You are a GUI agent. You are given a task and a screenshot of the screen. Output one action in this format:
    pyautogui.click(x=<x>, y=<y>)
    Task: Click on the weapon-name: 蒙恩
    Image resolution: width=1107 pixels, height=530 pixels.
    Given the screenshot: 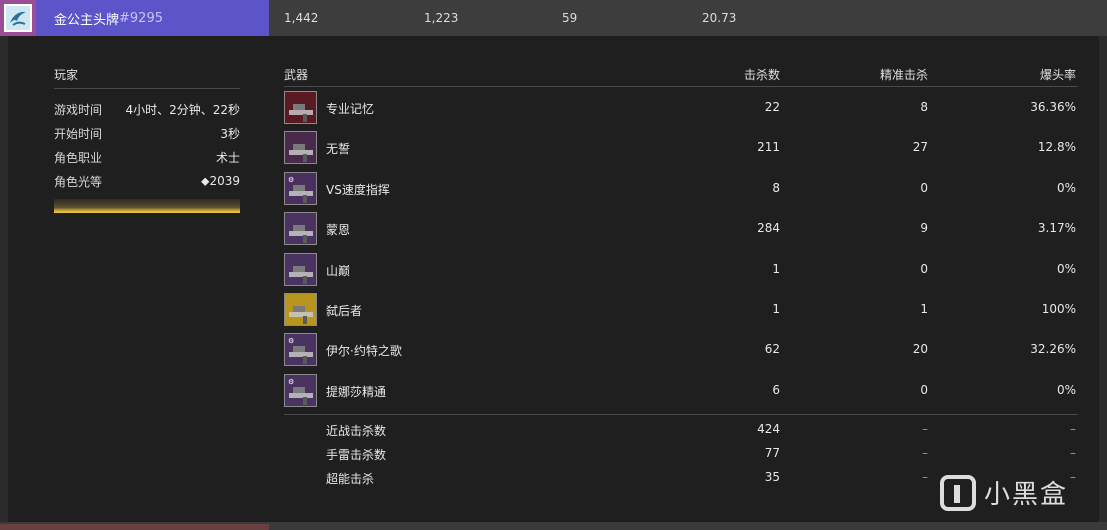 What is the action you would take?
    pyautogui.click(x=338, y=230)
    